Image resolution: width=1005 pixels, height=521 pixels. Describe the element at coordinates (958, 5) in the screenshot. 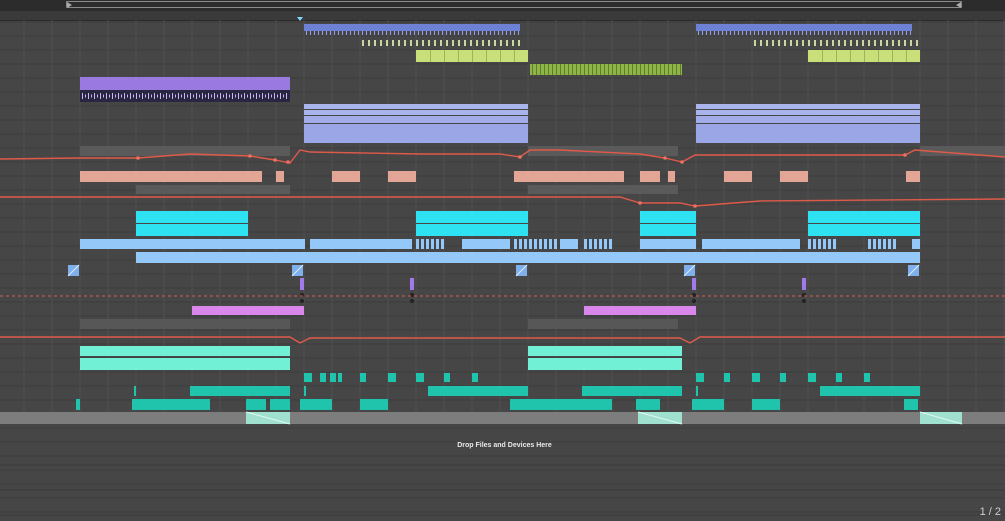

I see `loop-end-icon` at that location.